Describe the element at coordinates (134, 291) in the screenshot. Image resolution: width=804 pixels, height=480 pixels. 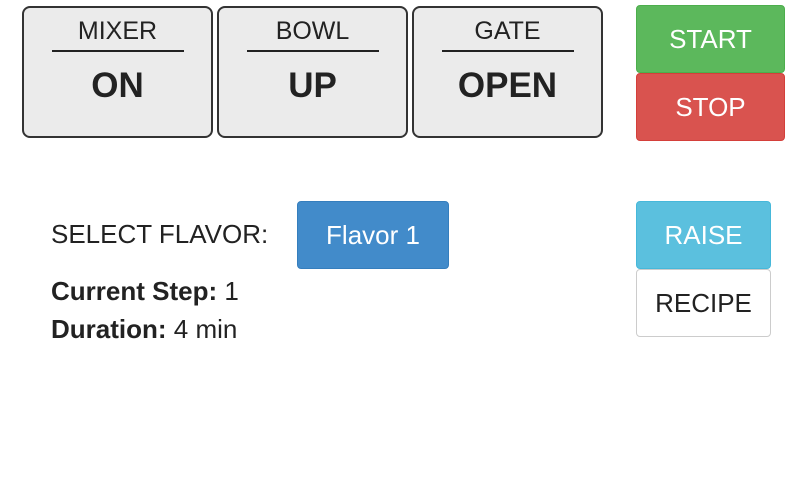
I see `current-step-key: Current Step:` at that location.